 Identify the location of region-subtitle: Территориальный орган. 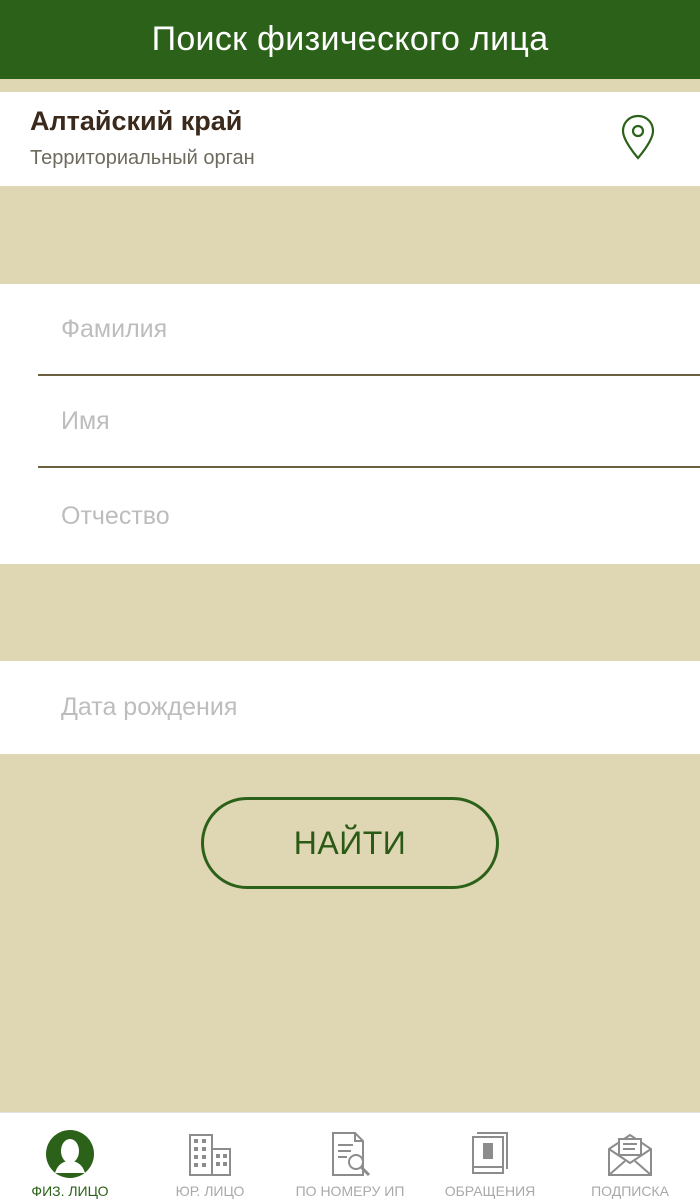
(142, 158).